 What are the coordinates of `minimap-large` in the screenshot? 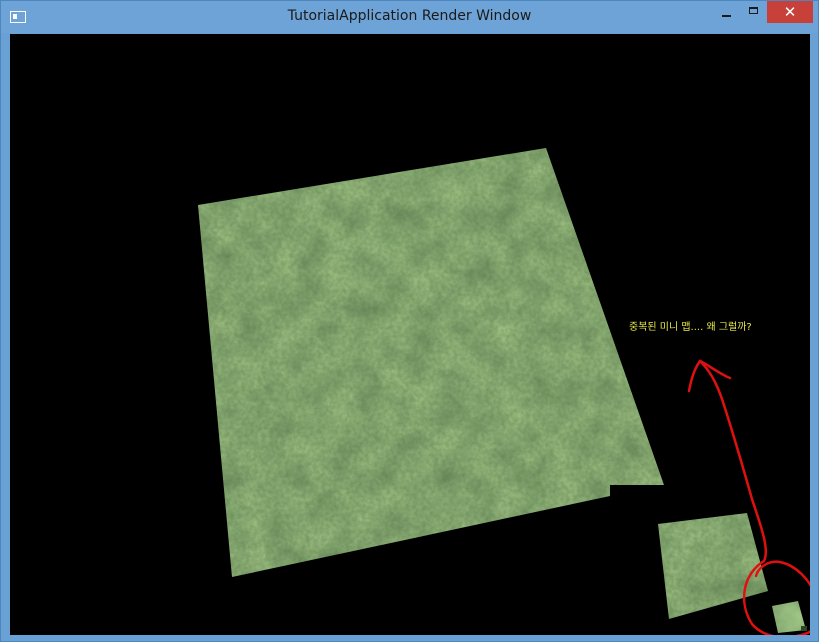 It's located at (713, 566).